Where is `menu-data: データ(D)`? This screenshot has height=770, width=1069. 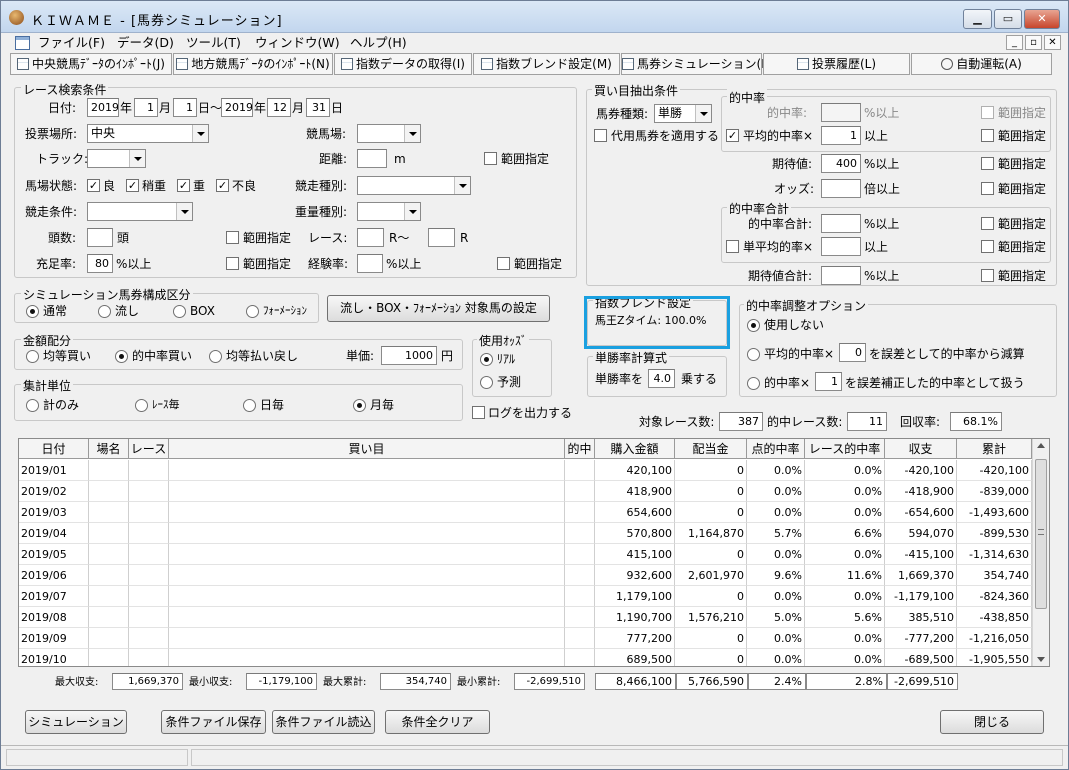
menu-data: データ(D) is located at coordinates (145, 43).